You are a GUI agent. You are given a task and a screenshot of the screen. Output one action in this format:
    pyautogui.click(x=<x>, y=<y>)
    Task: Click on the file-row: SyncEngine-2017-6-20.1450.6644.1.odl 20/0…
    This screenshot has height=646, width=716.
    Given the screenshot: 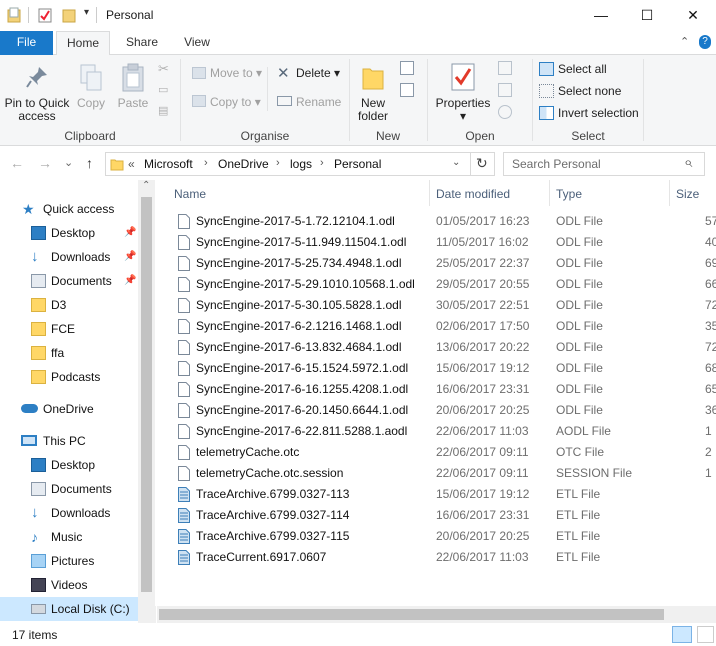 What is the action you would take?
    pyautogui.click(x=436, y=410)
    